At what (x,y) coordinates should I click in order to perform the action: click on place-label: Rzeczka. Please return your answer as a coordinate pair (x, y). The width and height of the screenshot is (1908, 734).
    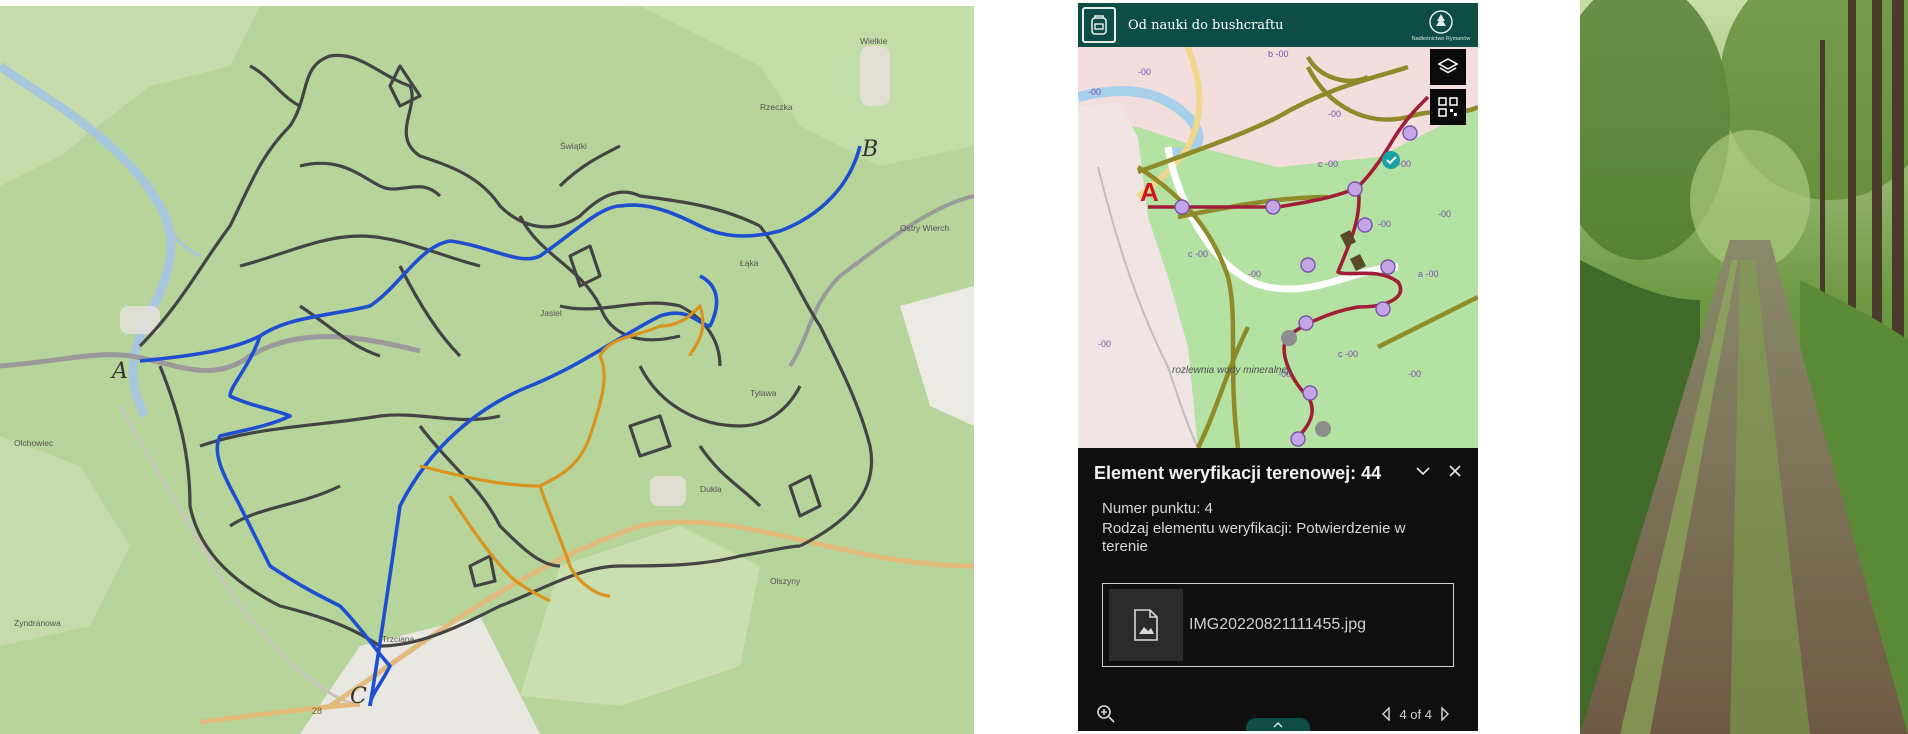
    Looking at the image, I should click on (776, 107).